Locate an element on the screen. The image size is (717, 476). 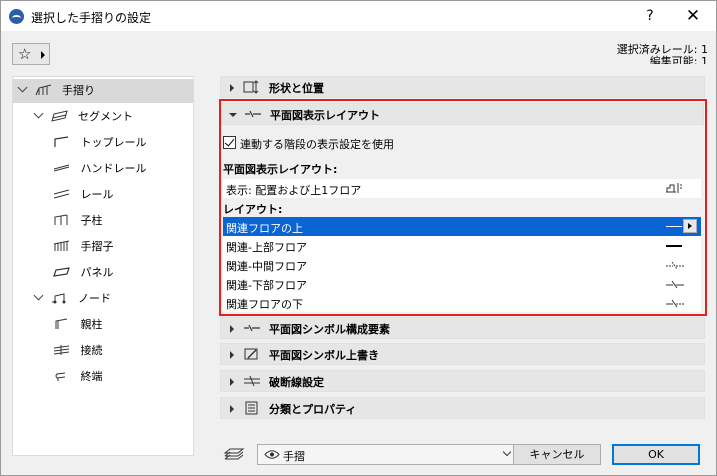
checkbox-checked is located at coordinates (229, 142).